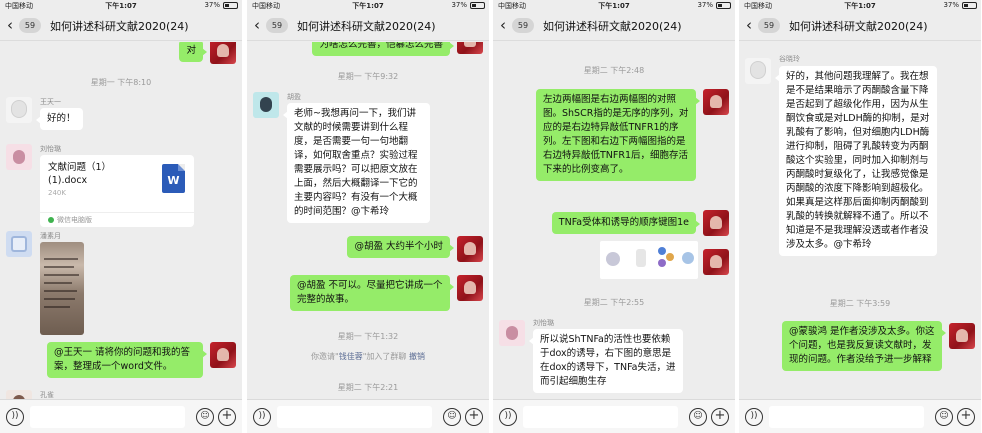 The height and width of the screenshot is (433, 982). What do you see at coordinates (372, 293) in the screenshot?
I see `message-bubble-outgoing: @胡盈 不可以。尽量把它讲成一个完整的故事。` at bounding box center [372, 293].